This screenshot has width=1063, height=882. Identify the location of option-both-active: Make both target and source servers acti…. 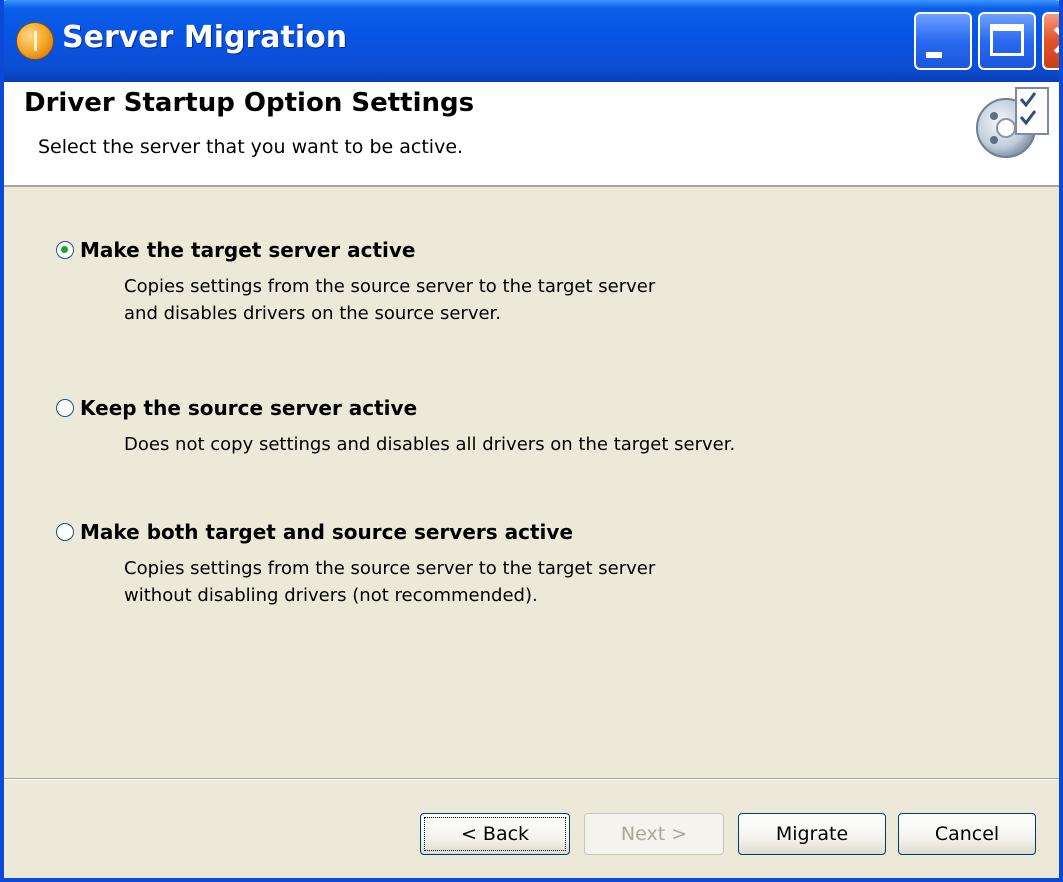
(506, 563).